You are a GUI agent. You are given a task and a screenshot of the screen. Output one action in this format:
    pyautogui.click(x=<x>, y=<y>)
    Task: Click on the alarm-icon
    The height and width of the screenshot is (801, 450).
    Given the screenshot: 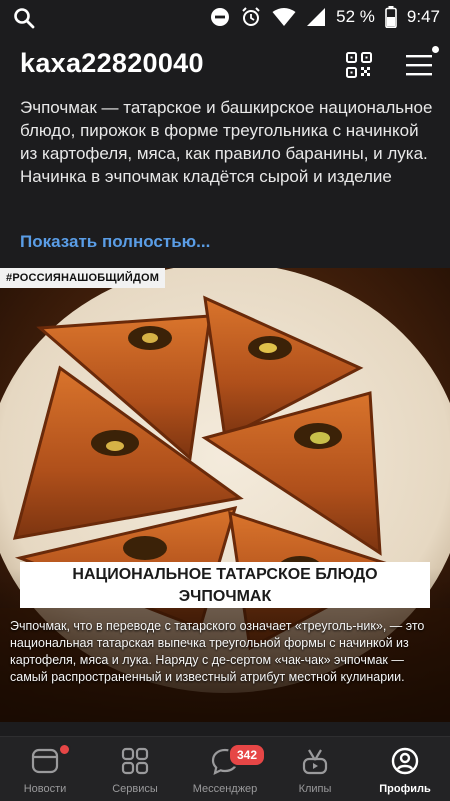 What is the action you would take?
    pyautogui.click(x=251, y=17)
    